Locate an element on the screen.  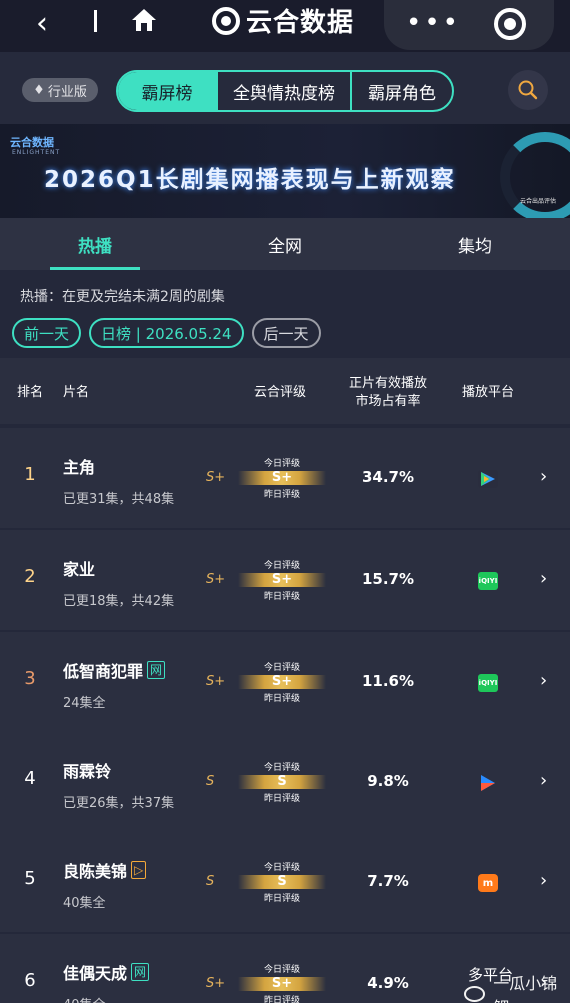
mini-program-capsule: ••• is located at coordinates (469, 25).